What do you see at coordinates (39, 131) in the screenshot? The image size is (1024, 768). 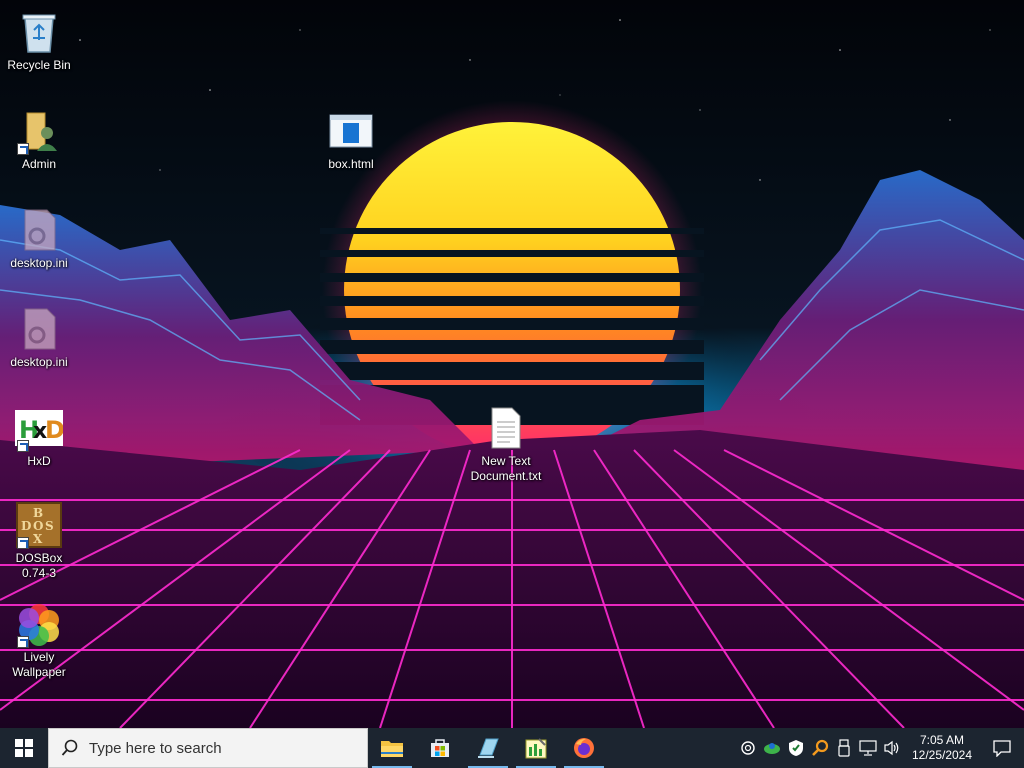 I see `user-folder-icon` at bounding box center [39, 131].